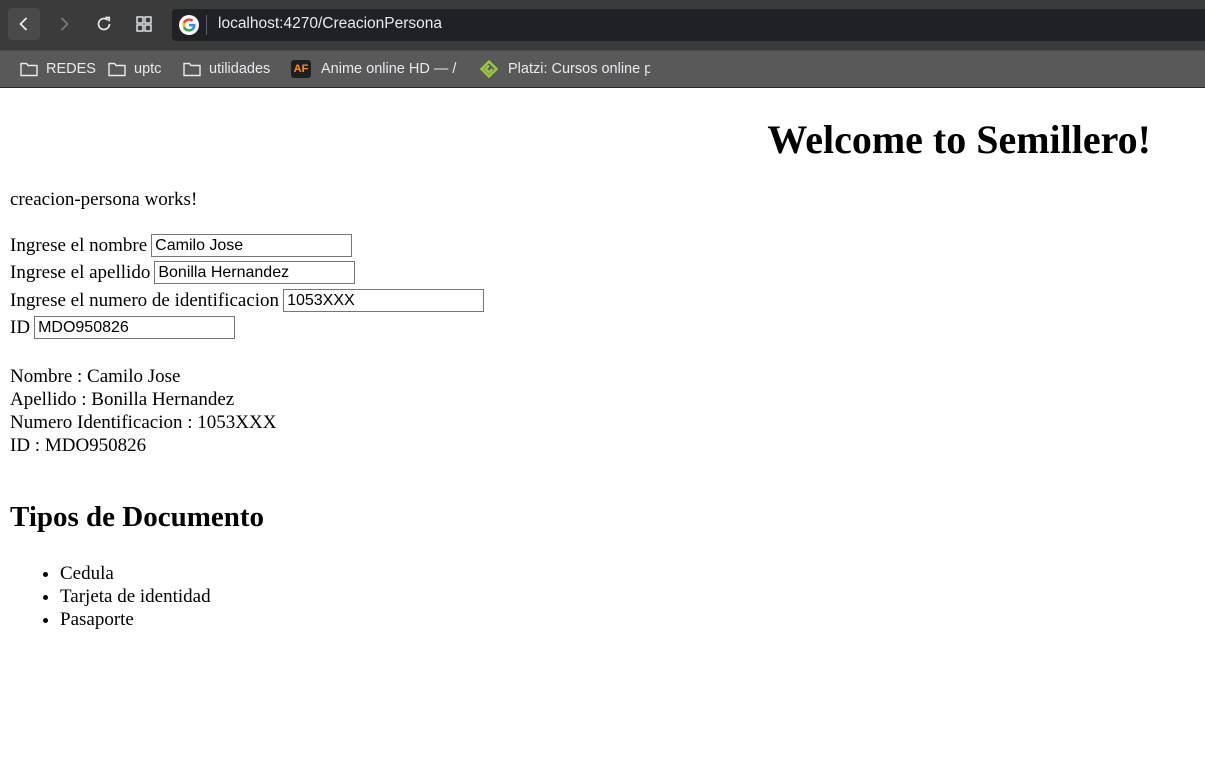  Describe the element at coordinates (301, 69) in the screenshot. I see `animeflv-icon: AF` at that location.